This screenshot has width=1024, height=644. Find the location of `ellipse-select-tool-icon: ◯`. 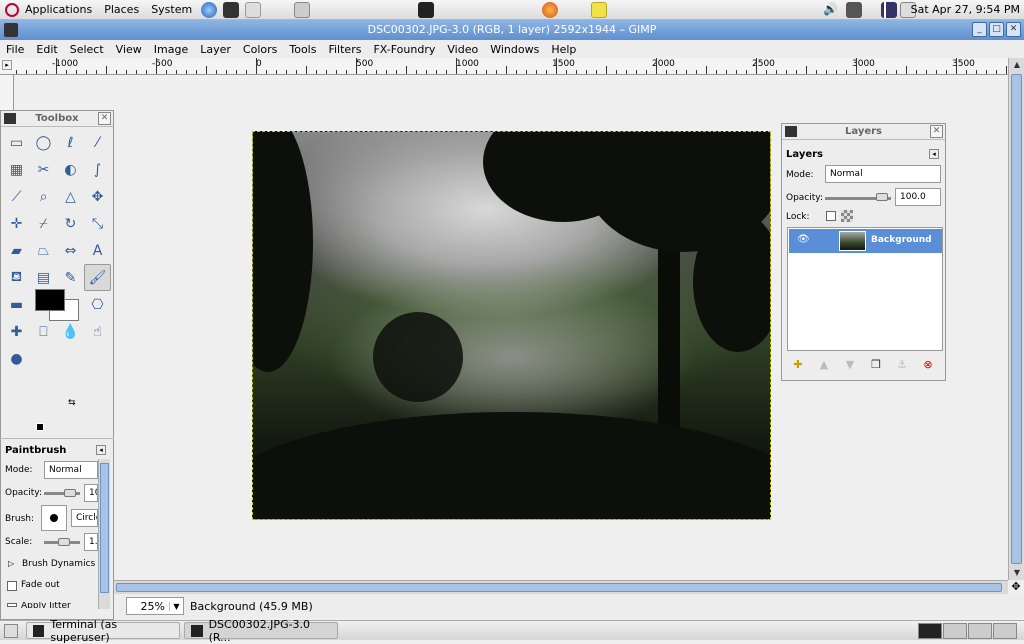

ellipse-select-tool-icon: ◯ is located at coordinates (43, 142).